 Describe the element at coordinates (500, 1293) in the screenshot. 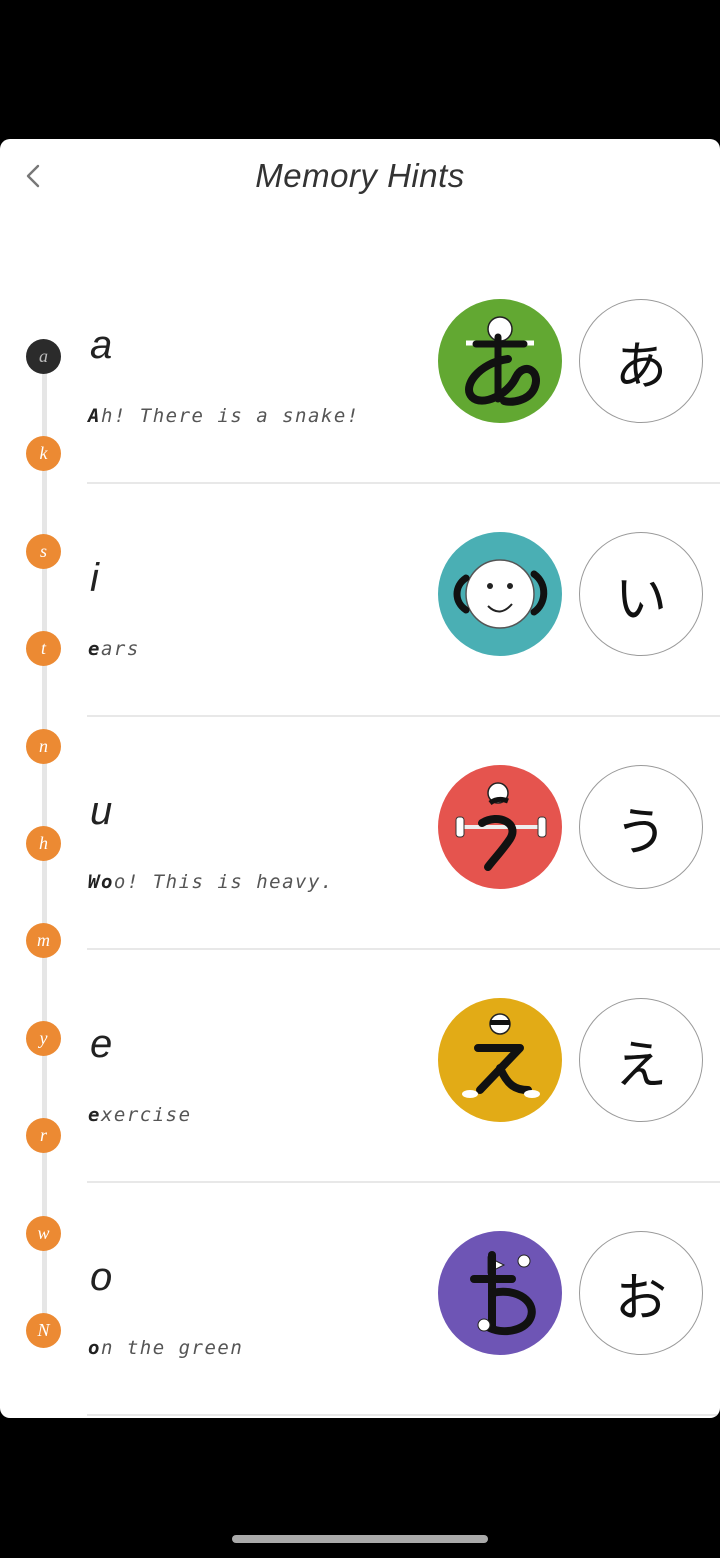

I see `golf-flag-picture` at that location.